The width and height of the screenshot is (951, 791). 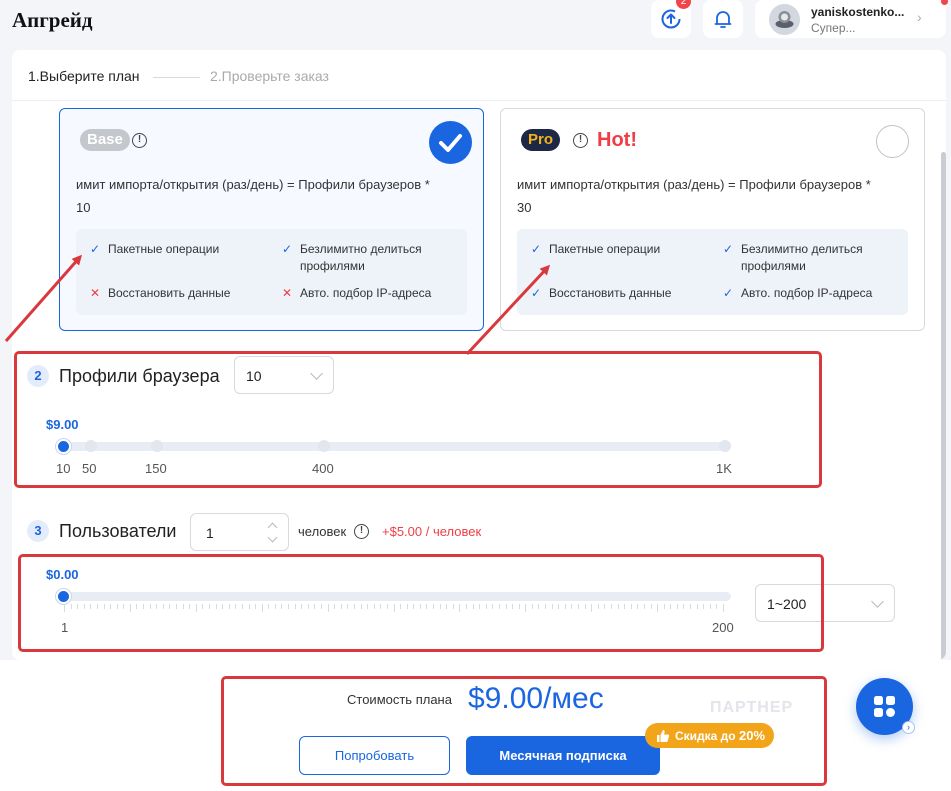 I want to click on step-divider, so click(x=176, y=77).